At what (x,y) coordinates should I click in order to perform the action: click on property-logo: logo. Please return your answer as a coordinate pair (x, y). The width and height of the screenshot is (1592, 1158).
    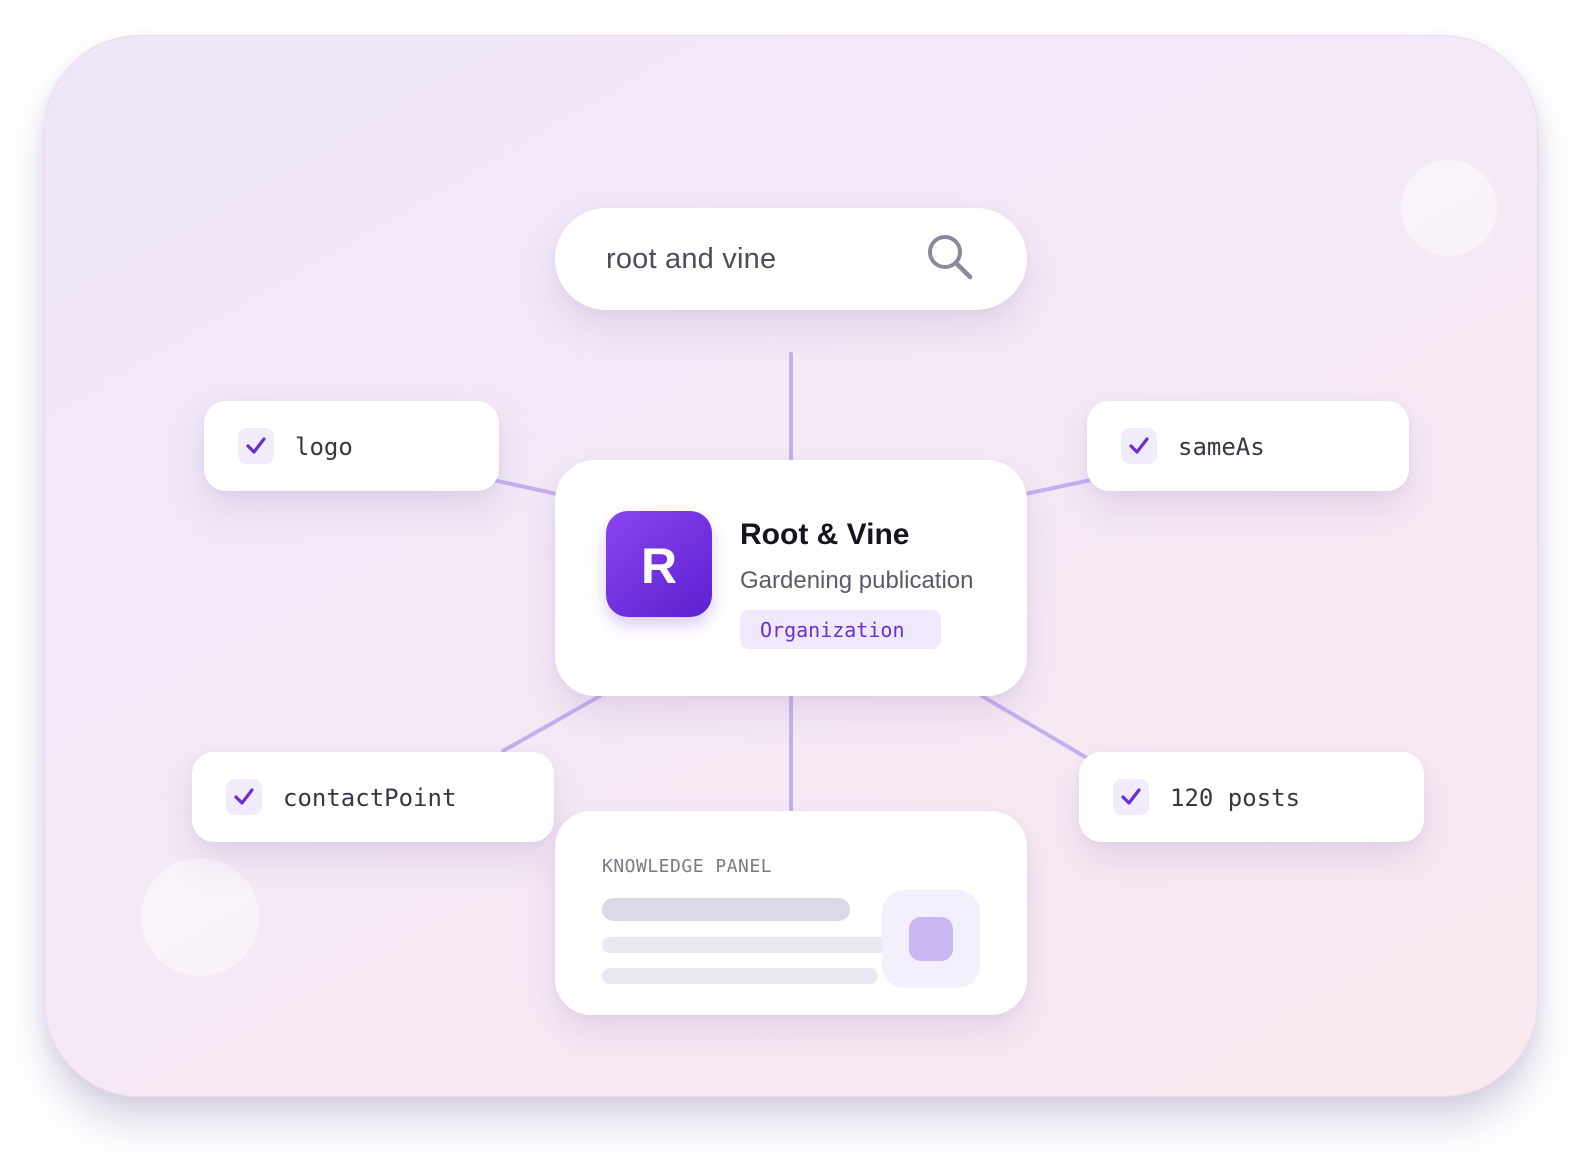
    Looking at the image, I should click on (351, 446).